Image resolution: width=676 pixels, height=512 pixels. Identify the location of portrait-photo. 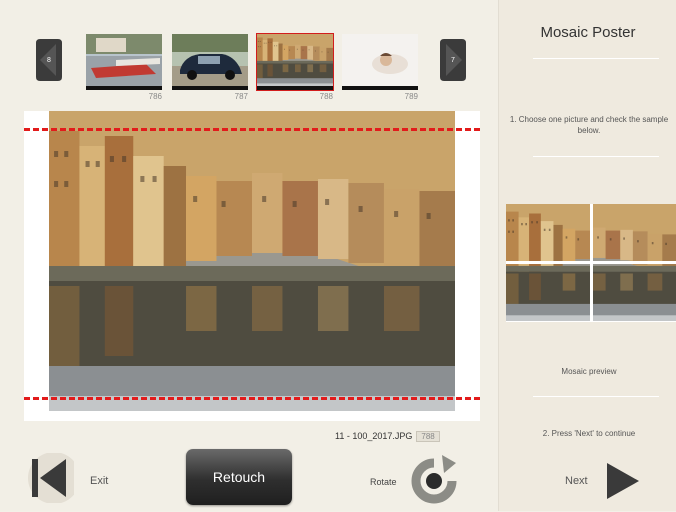
(380, 60).